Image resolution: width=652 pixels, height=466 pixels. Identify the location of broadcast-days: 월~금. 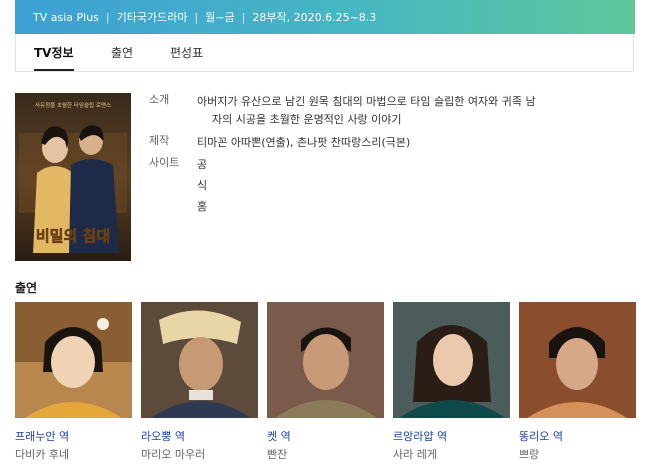
(220, 17).